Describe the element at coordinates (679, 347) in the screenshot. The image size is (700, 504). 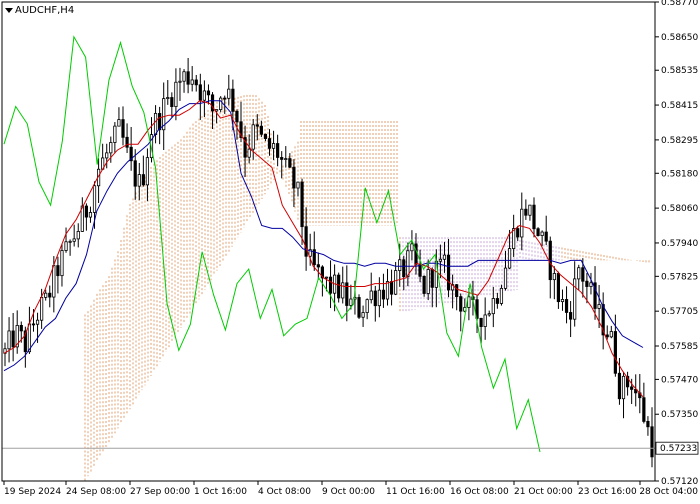
I see `y-tick-label: 0.57585` at that location.